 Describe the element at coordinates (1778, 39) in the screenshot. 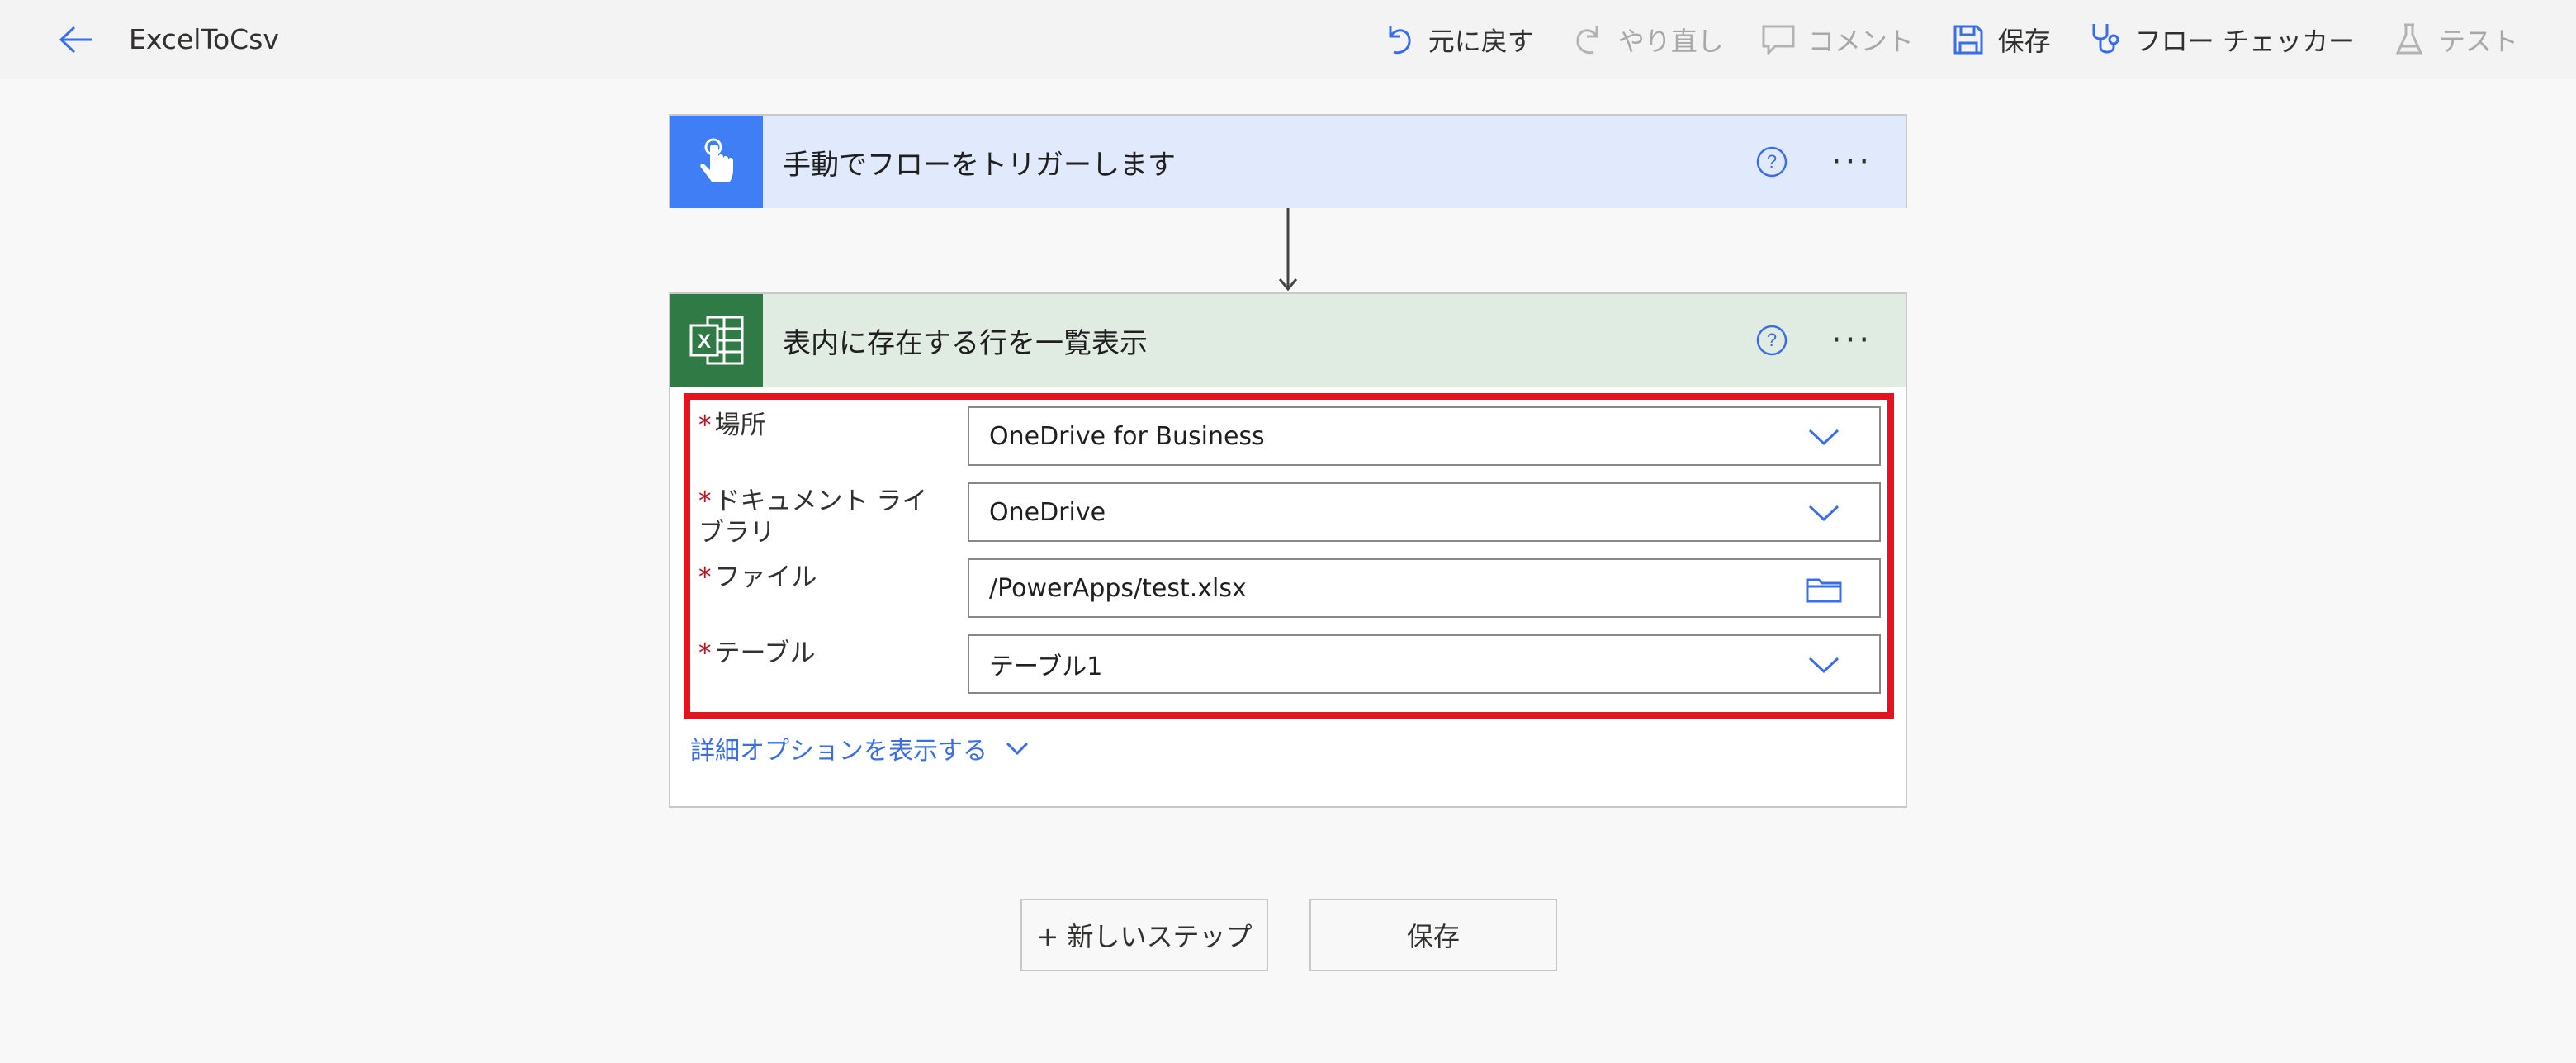

I see `comment-icon` at that location.